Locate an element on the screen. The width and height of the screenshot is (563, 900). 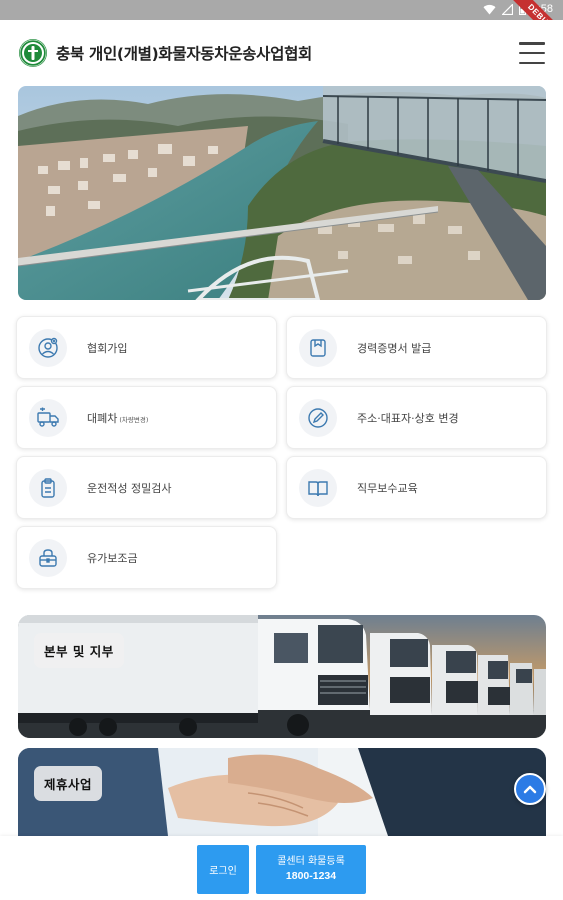
menu-item-education: 직무보수교육 is located at coordinates (416, 487).